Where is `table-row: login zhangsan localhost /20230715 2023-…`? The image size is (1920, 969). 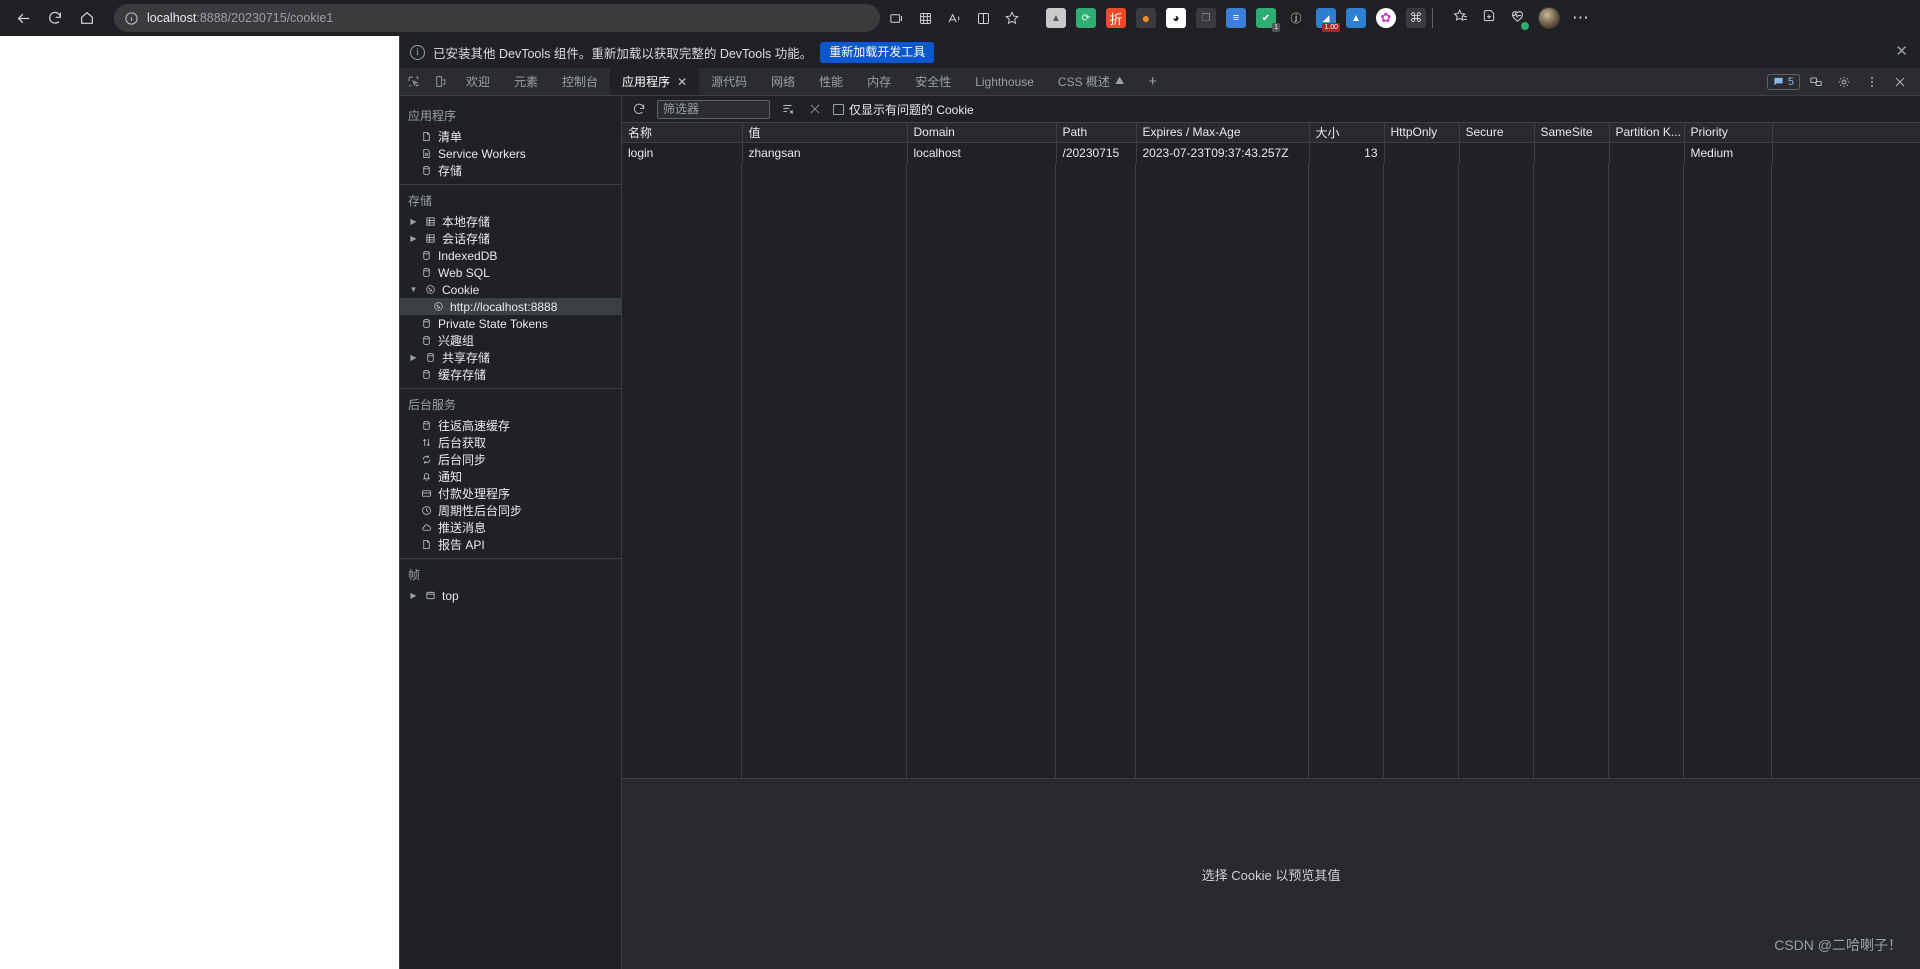
table-row: login zhangsan localhost /20230715 2023-… is located at coordinates (1271, 152).